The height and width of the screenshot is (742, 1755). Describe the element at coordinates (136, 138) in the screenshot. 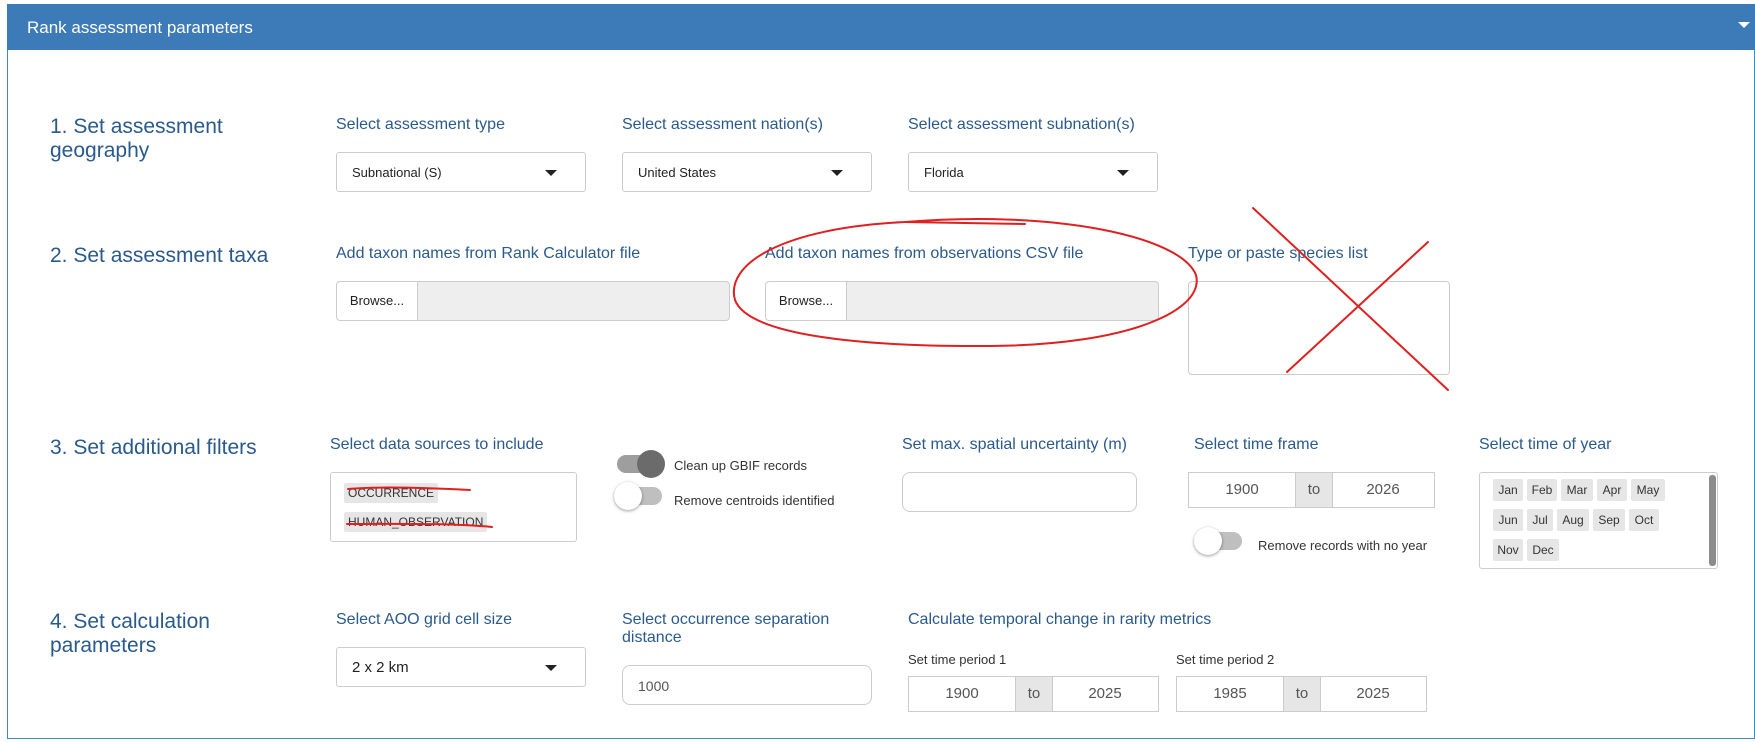

I see `step-geography-heading: 1. Set assessment geography` at that location.